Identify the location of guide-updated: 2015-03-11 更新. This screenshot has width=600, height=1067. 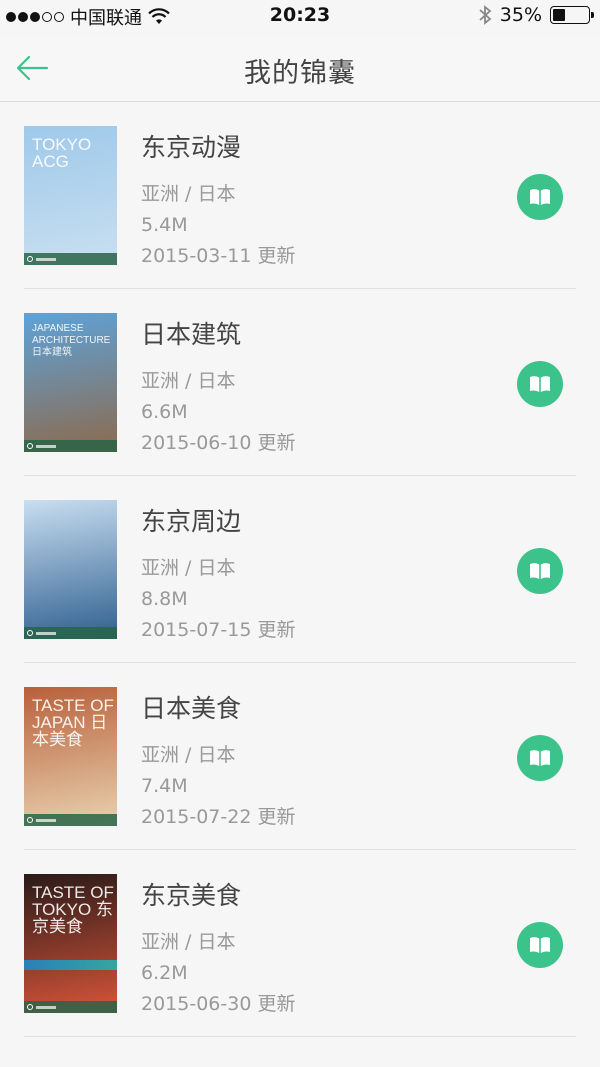
(218, 256).